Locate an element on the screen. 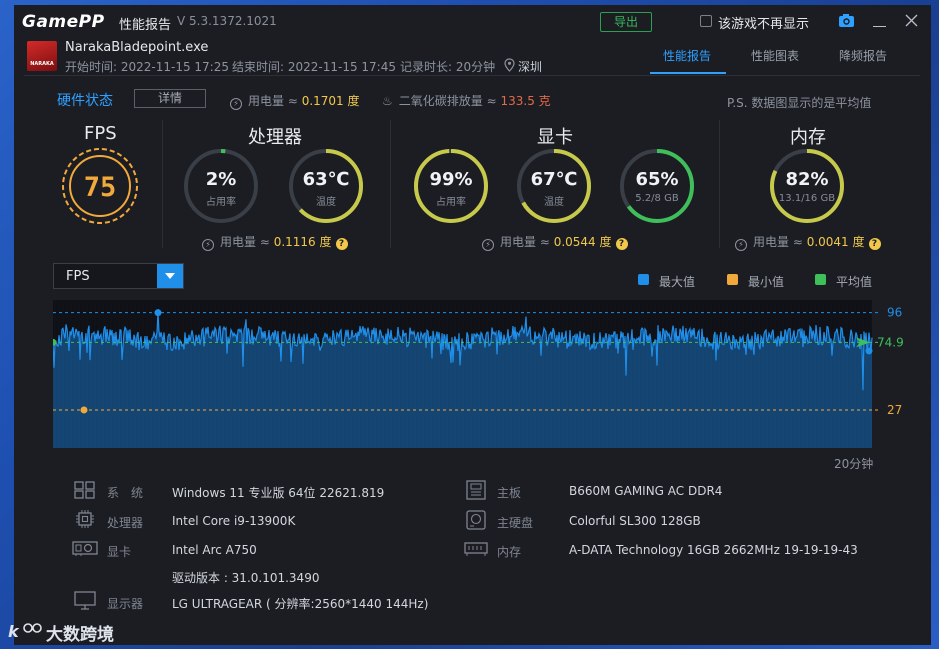 Image resolution: width=939 pixels, height=649 pixels. gpu-icon is located at coordinates (85, 548).